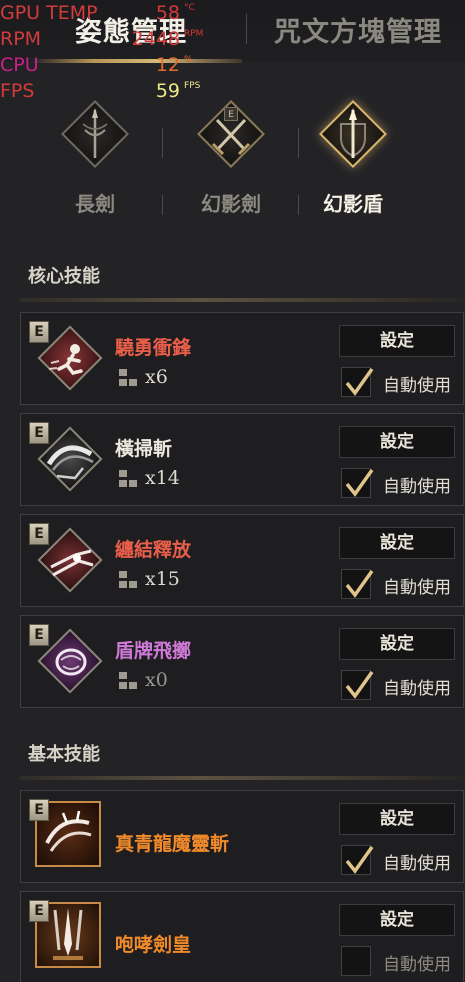 This screenshot has height=982, width=465. I want to click on skill-card: E 驍勇衝鋒 x6 設定 自動使用, so click(242, 358).